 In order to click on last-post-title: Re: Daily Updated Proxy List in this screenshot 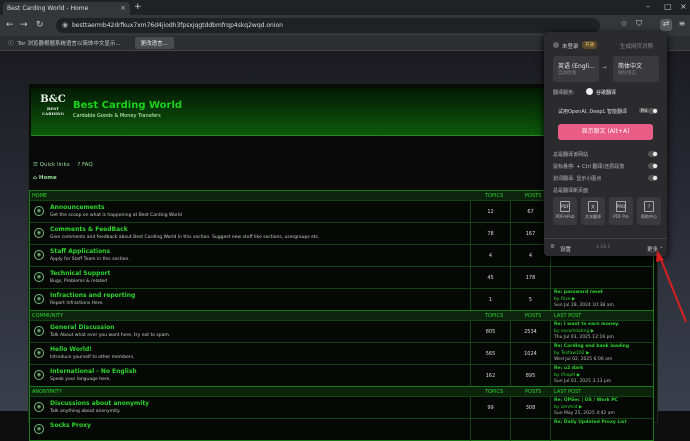, I will do `click(590, 422)`.